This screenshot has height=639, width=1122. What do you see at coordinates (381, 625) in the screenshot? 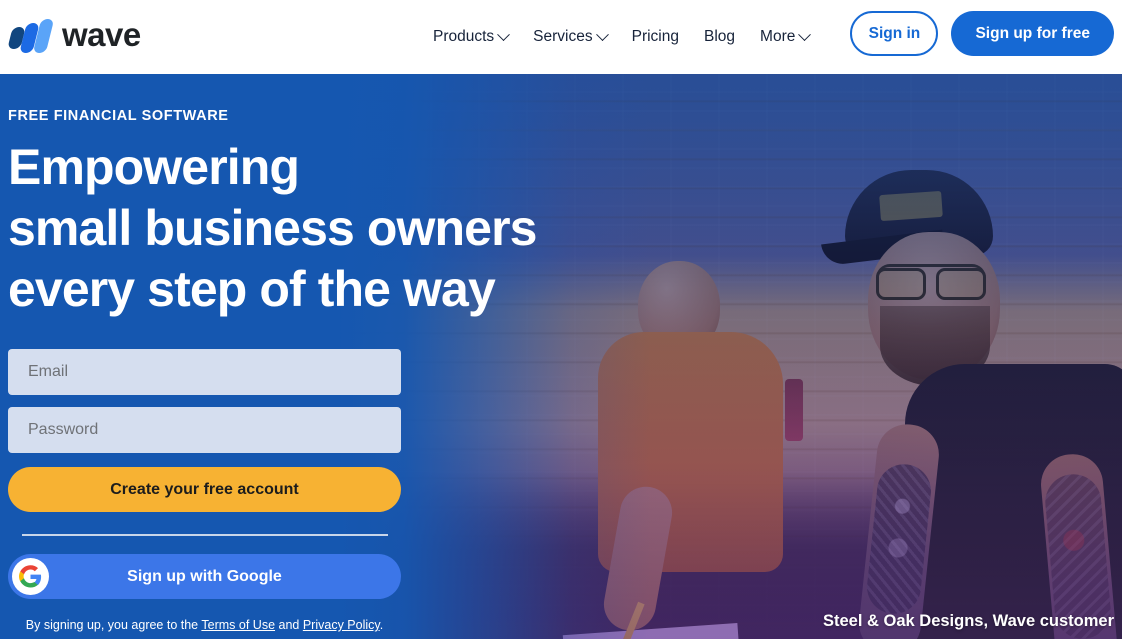
I see `legal-suffix: .` at bounding box center [381, 625].